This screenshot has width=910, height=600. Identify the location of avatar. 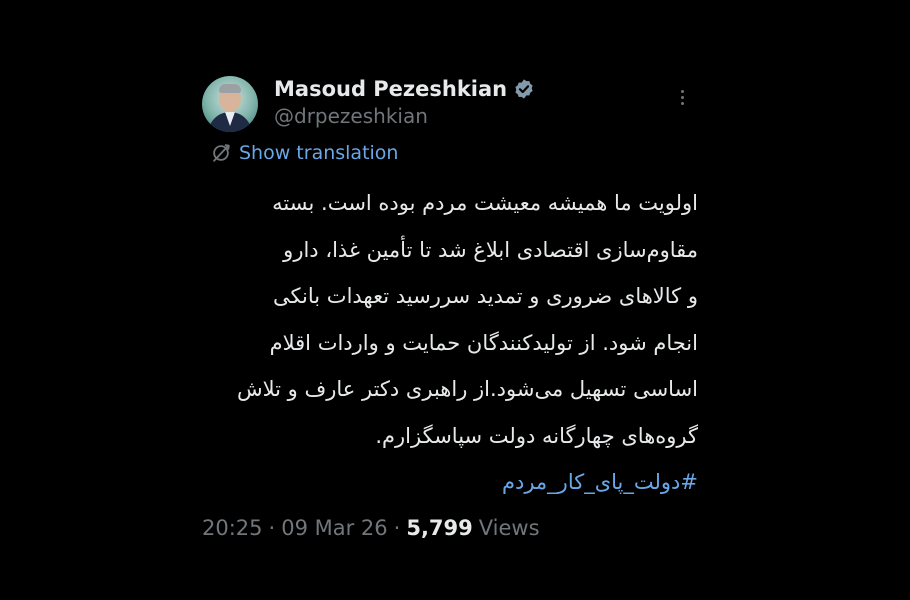
(230, 104).